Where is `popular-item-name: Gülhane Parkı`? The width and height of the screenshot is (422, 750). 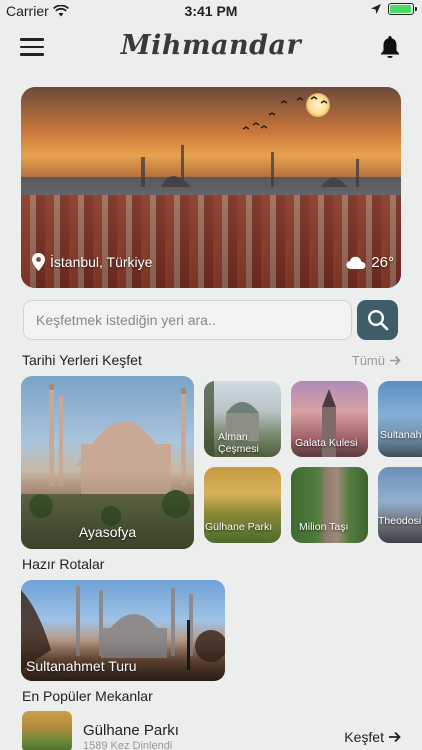 popular-item-name: Gülhane Parkı is located at coordinates (131, 730).